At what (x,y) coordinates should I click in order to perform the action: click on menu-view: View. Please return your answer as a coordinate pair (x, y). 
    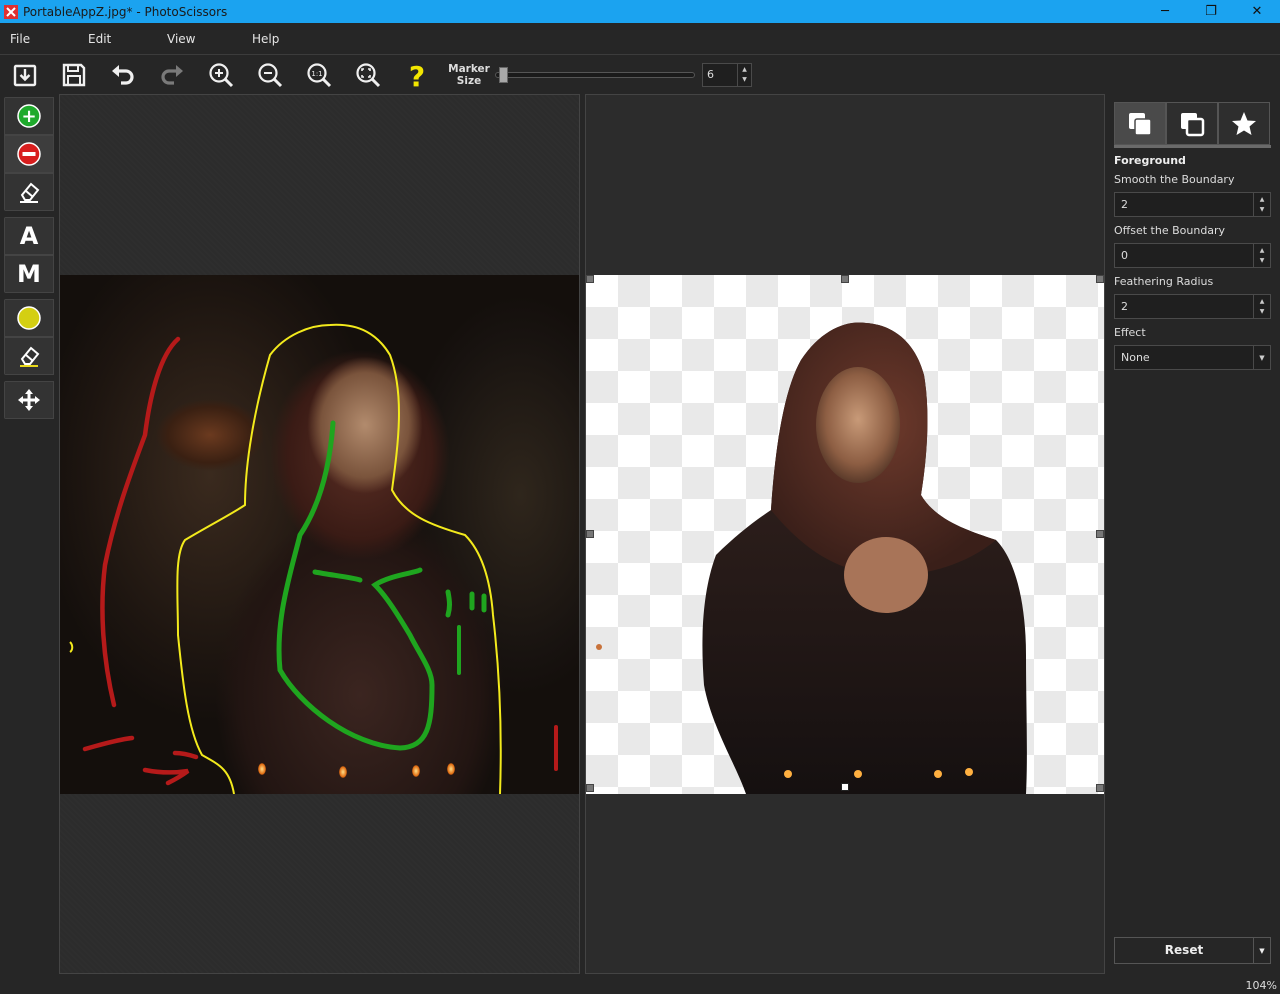
    Looking at the image, I should click on (199, 39).